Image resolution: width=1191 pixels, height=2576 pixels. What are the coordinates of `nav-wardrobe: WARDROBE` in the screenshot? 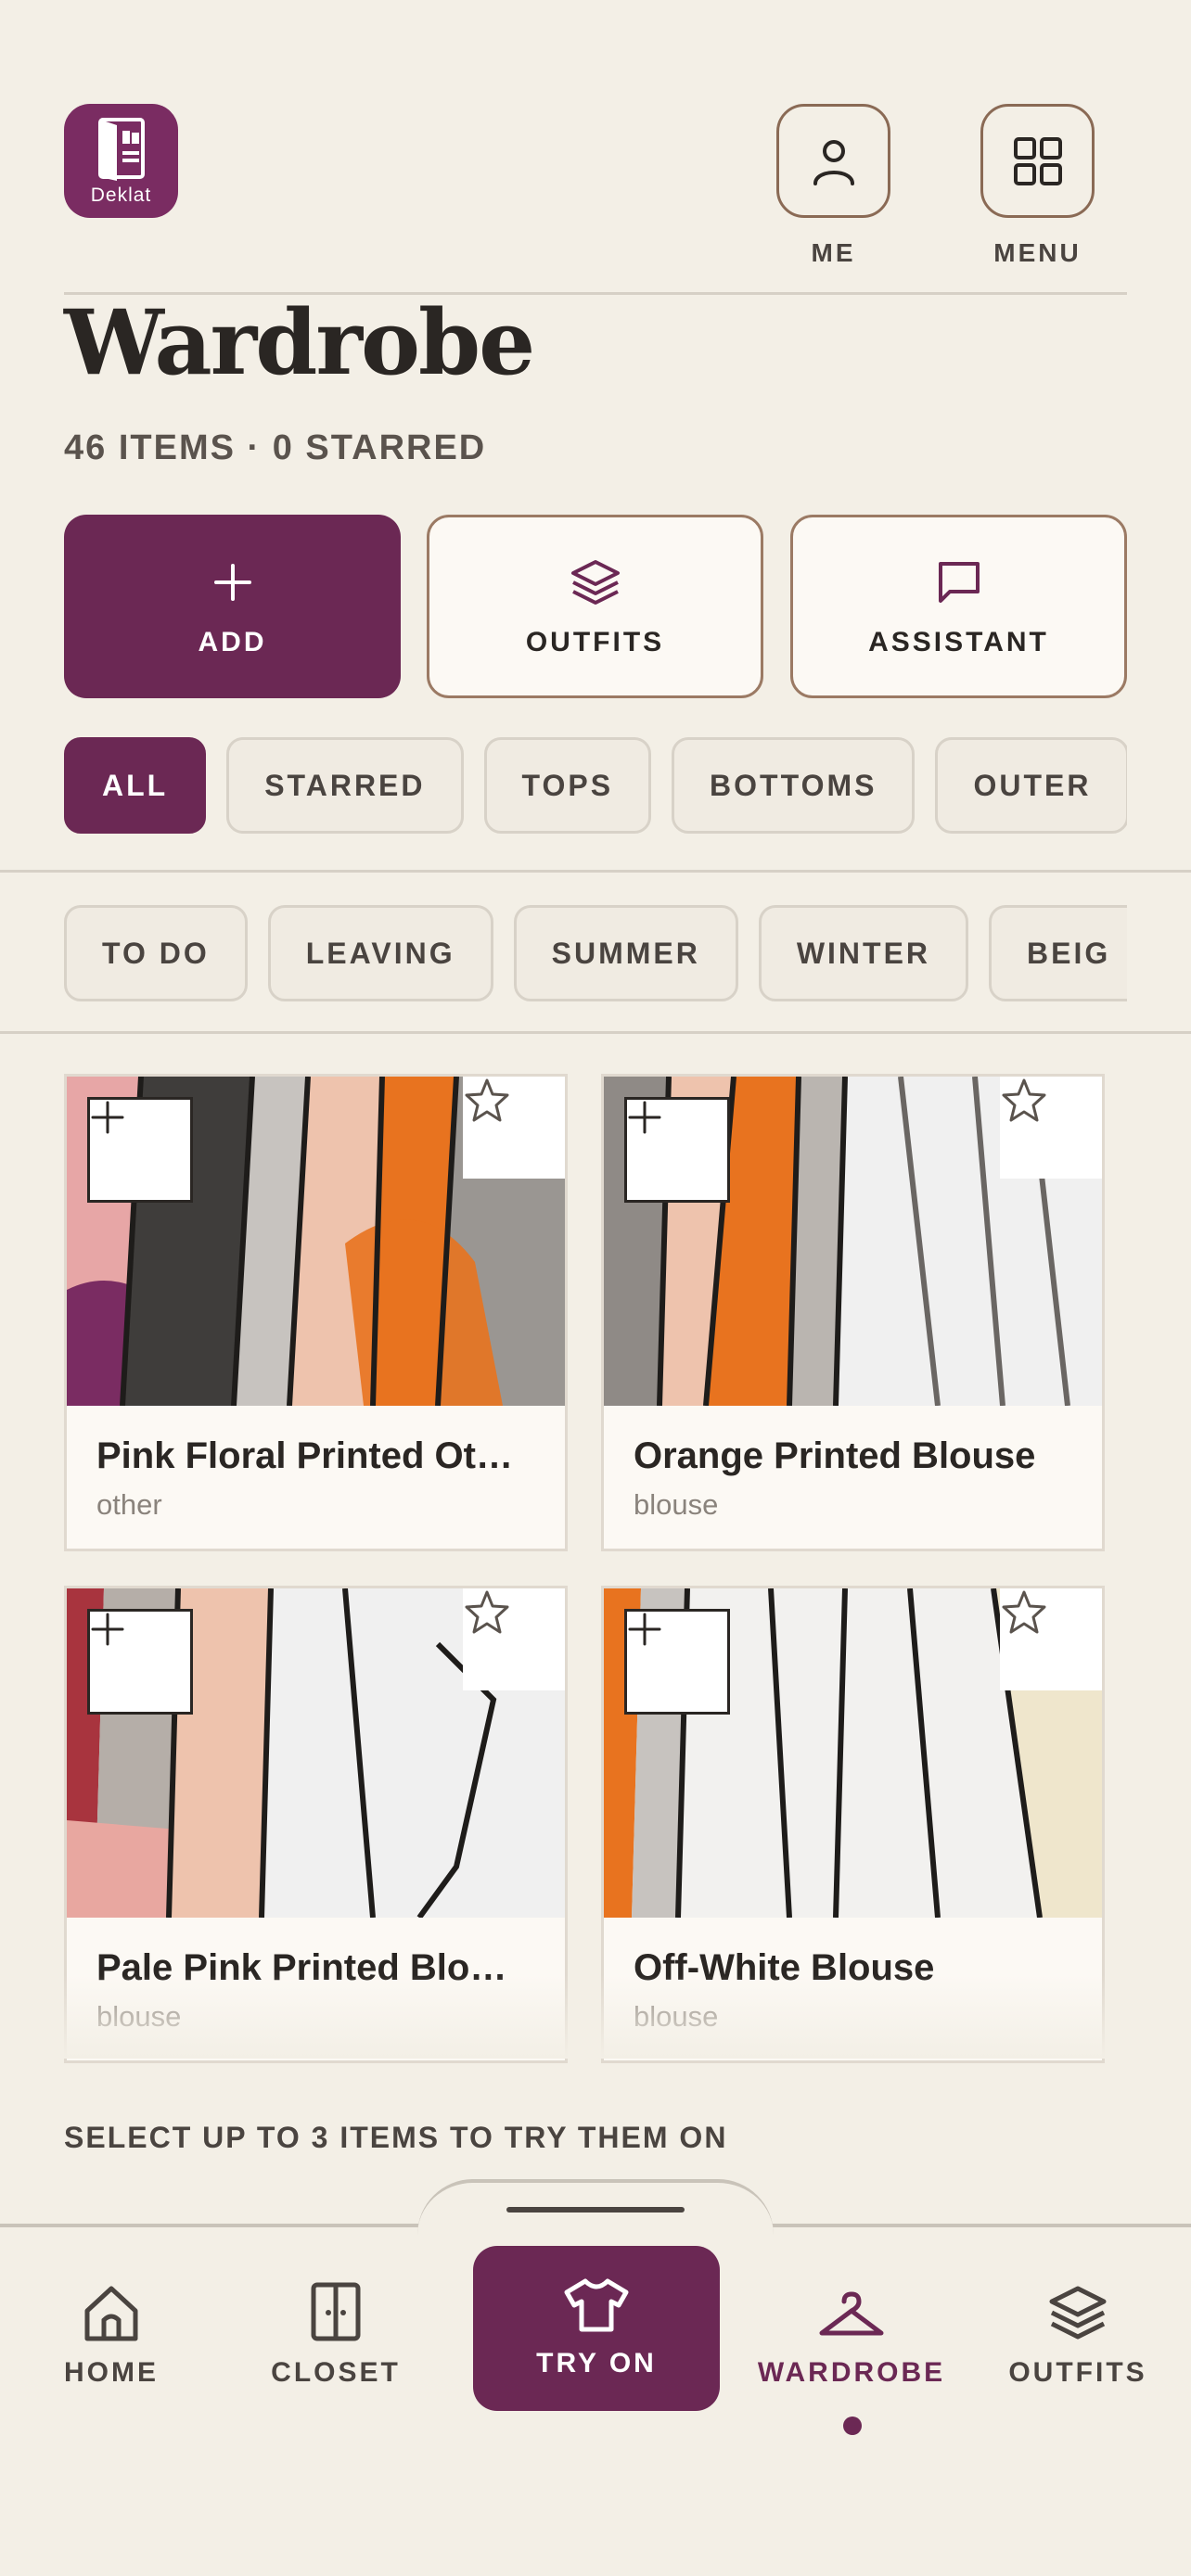 It's located at (851, 2328).